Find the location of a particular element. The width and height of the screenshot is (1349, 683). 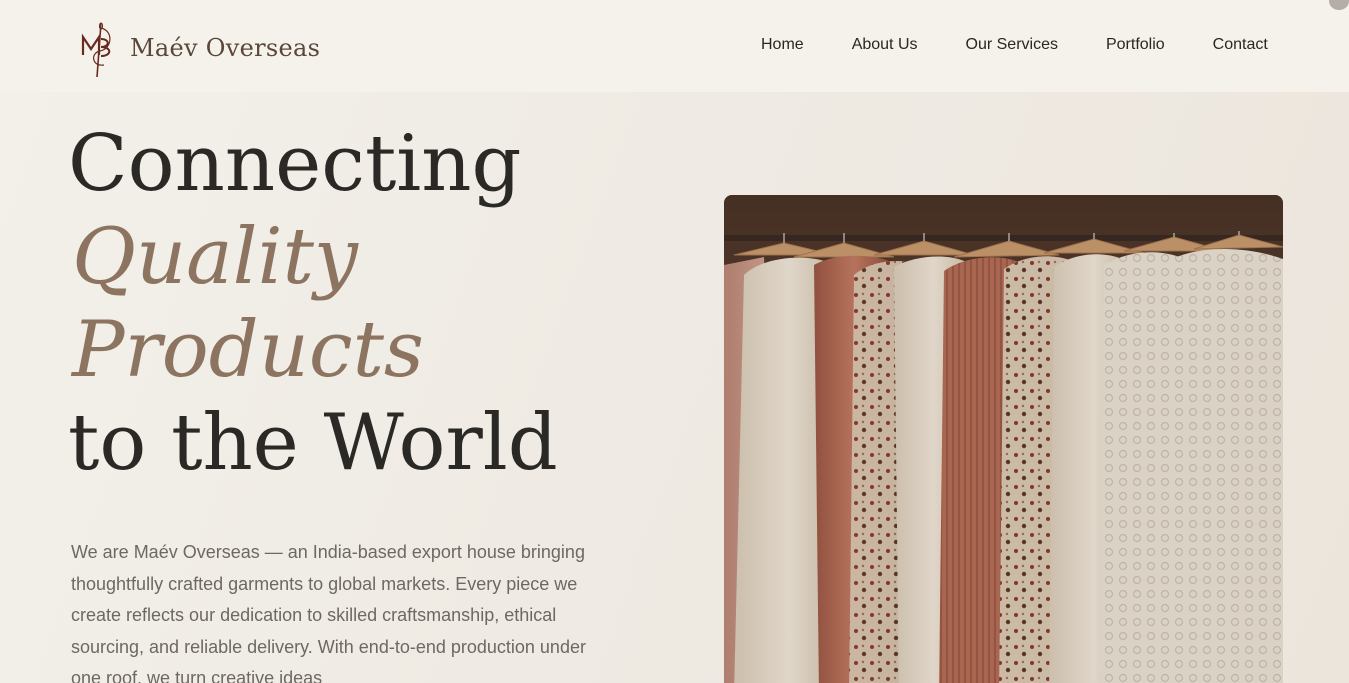

nav-link-portfolio: Portfolio is located at coordinates (1135, 45).